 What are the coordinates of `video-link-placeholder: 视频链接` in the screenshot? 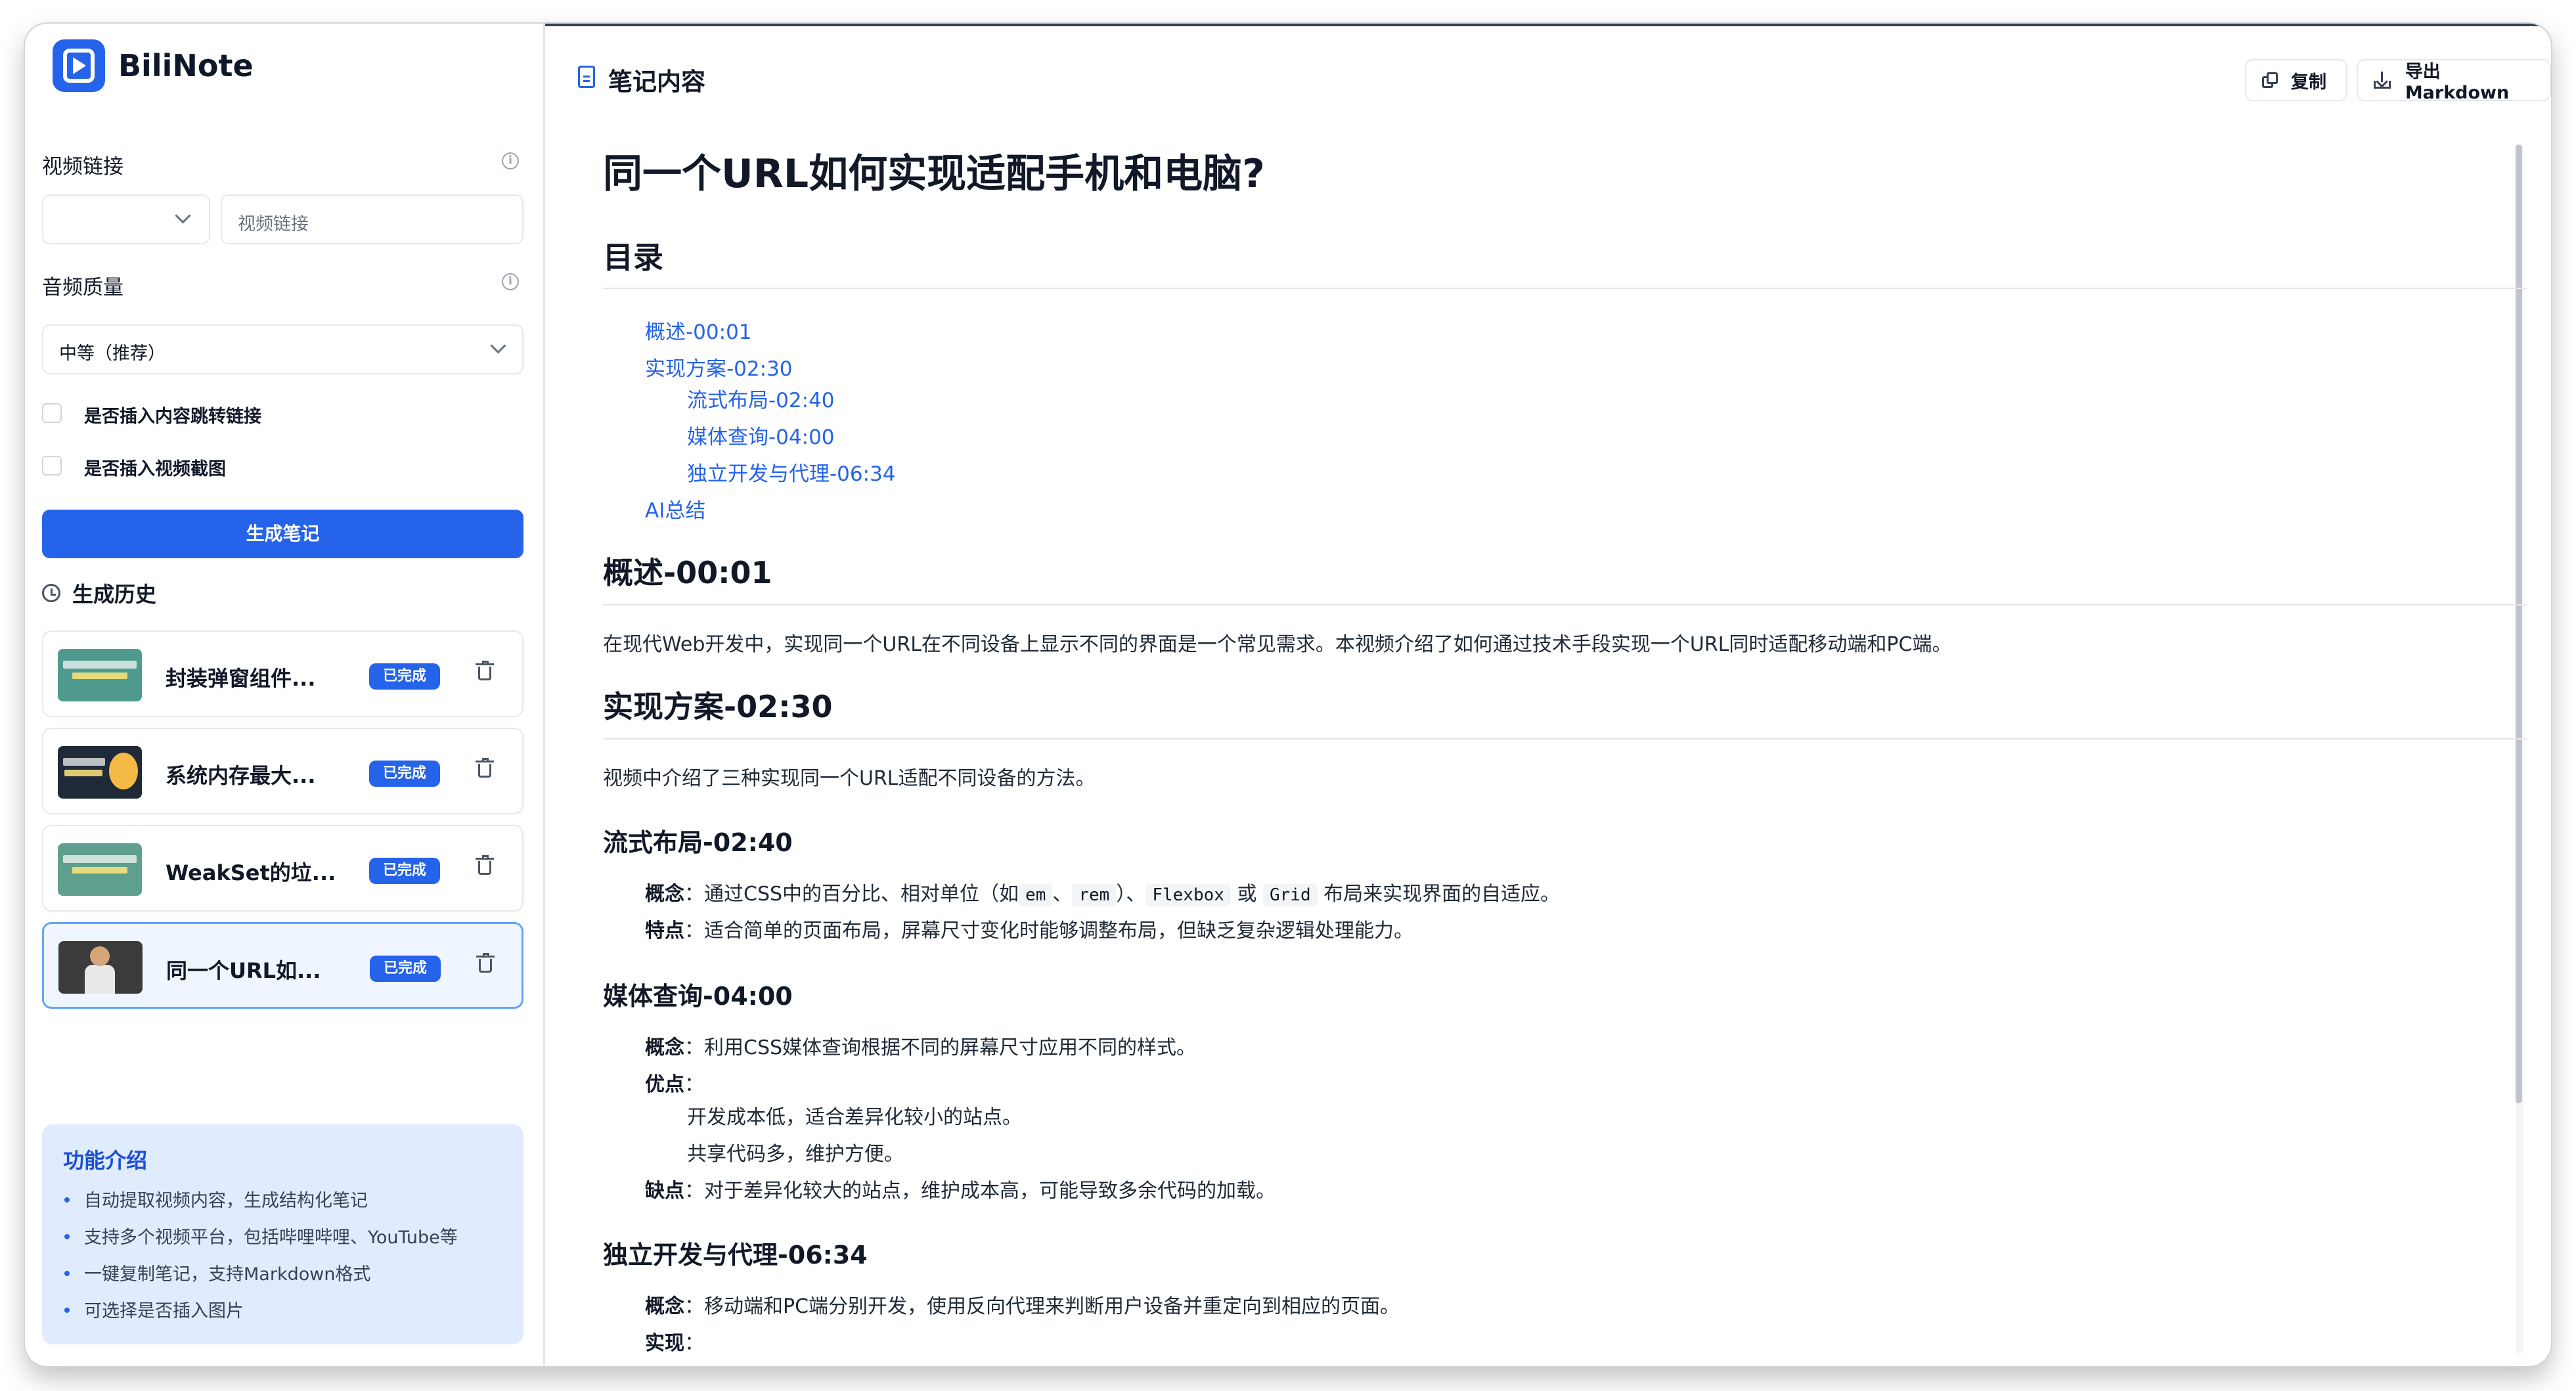 It's located at (273, 224).